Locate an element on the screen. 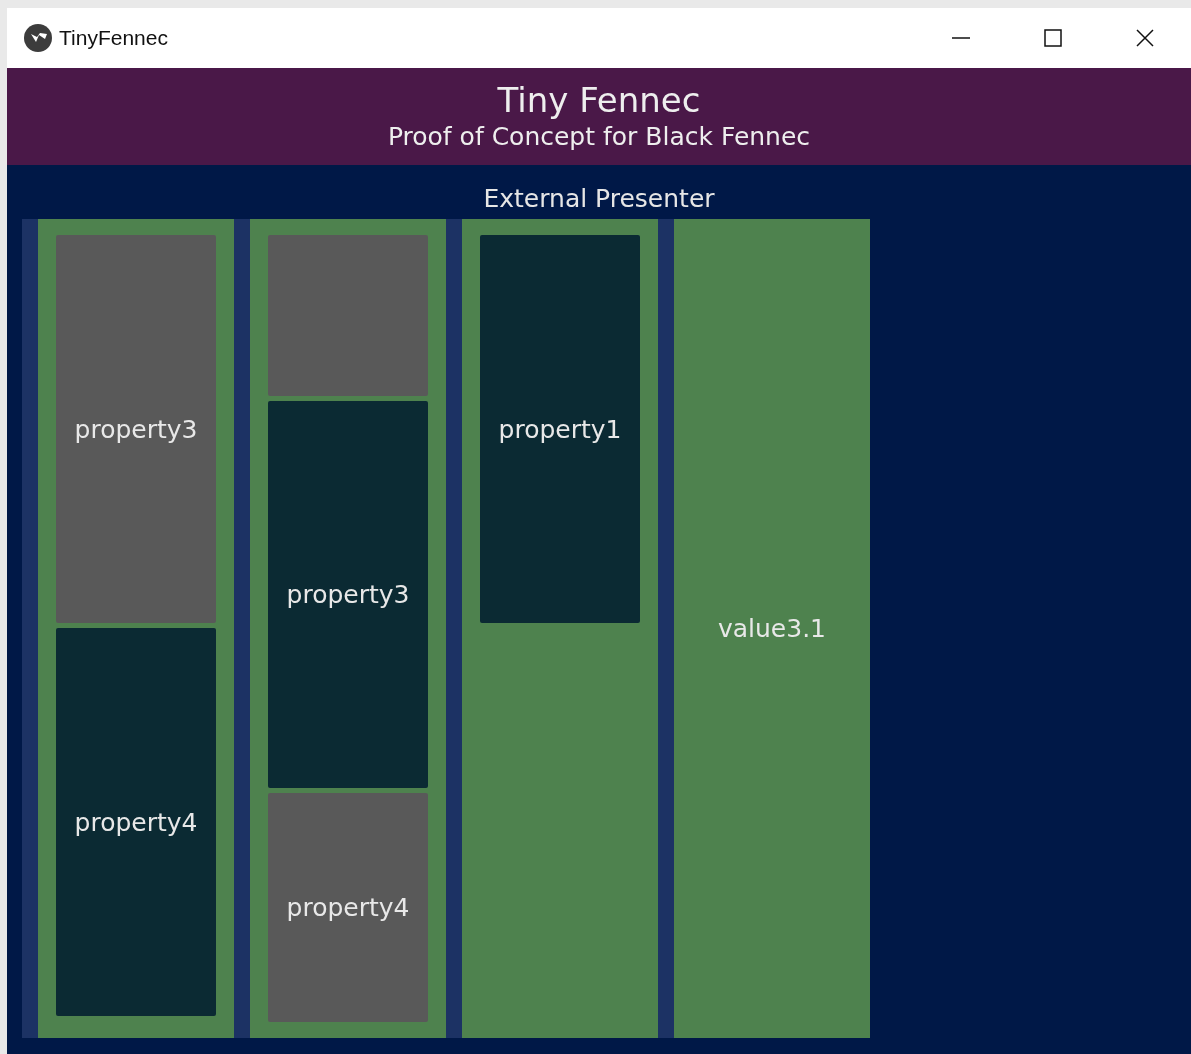 The width and height of the screenshot is (1191, 1054). app-subtitle: Proof of Concept for Black Fennec is located at coordinates (599, 136).